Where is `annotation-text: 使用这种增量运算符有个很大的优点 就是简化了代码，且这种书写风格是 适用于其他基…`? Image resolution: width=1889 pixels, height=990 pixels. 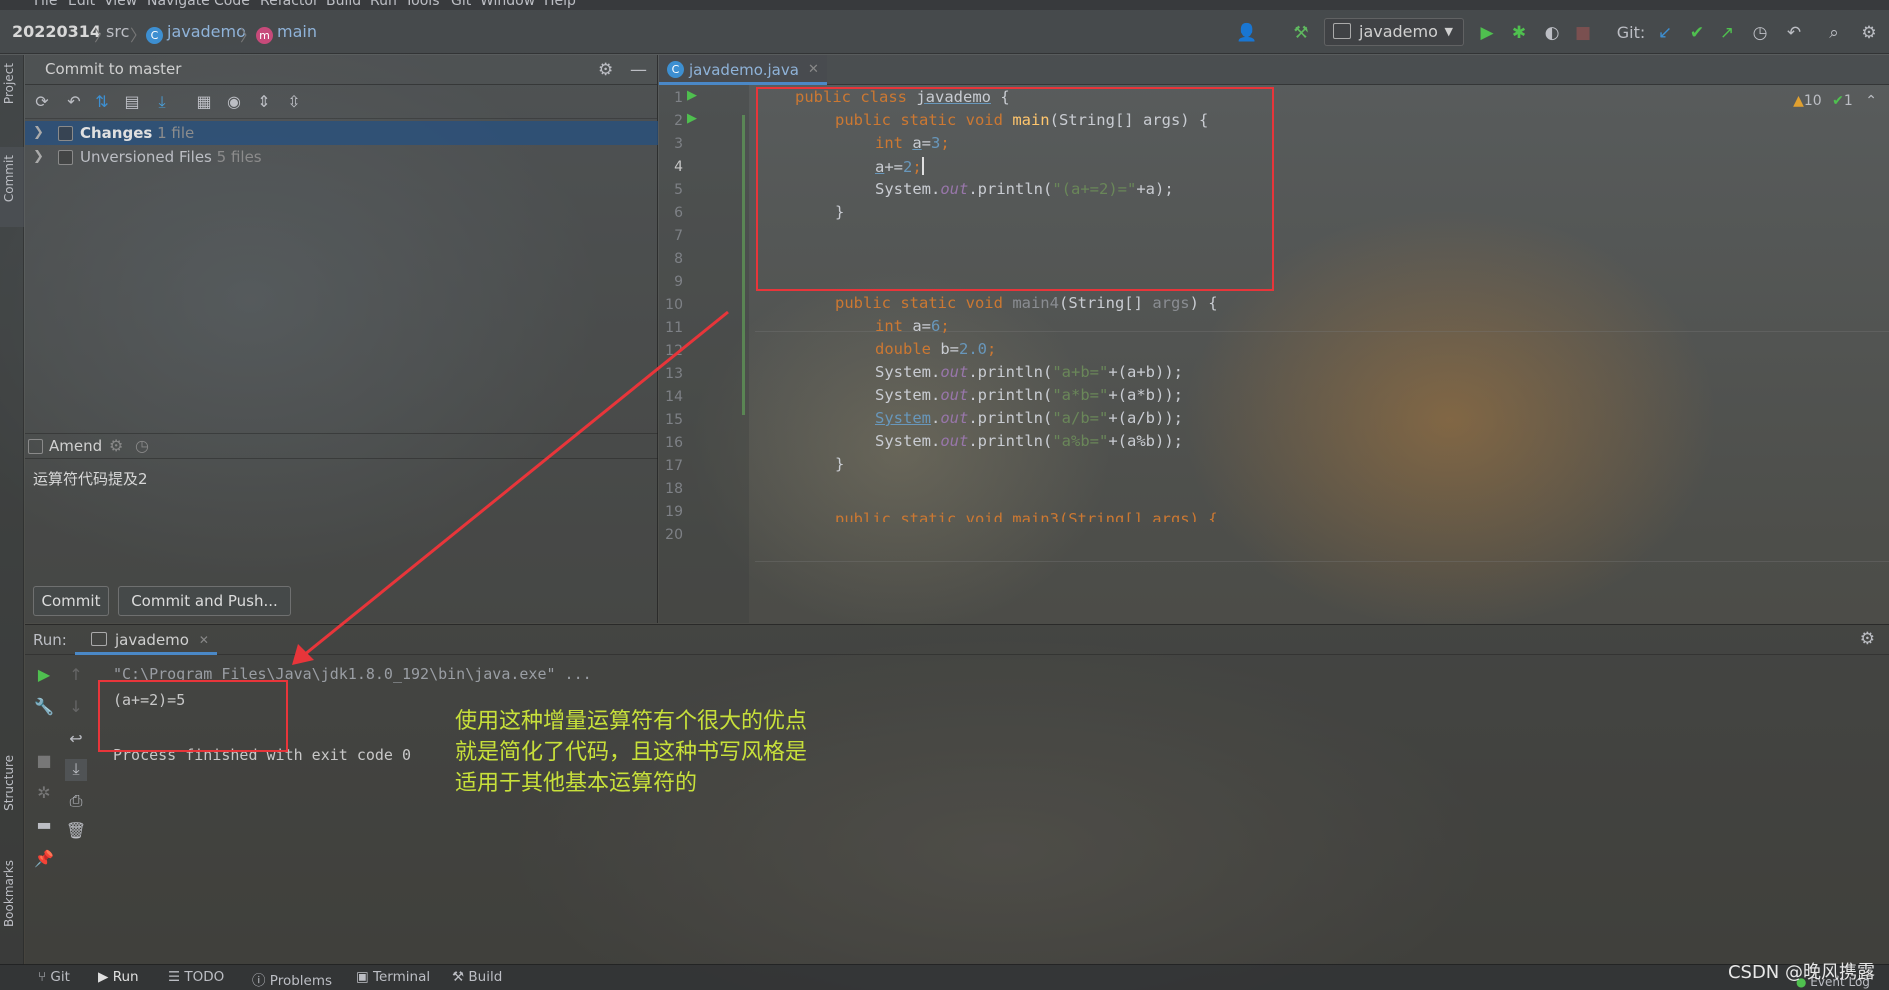 annotation-text: 使用这种增量运算符有个很大的优点 就是简化了代码，且这种书写风格是 适用于其他基… is located at coordinates (631, 752).